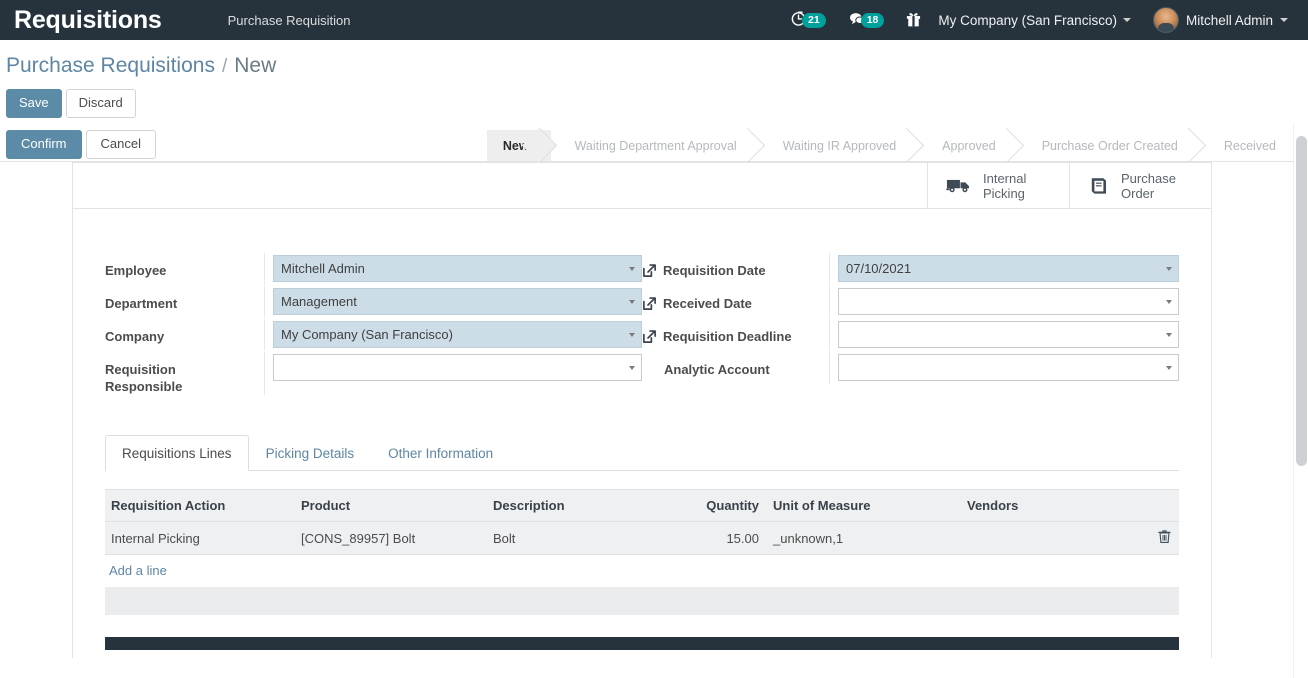 The height and width of the screenshot is (678, 1308). I want to click on gift-menu, so click(913, 20).